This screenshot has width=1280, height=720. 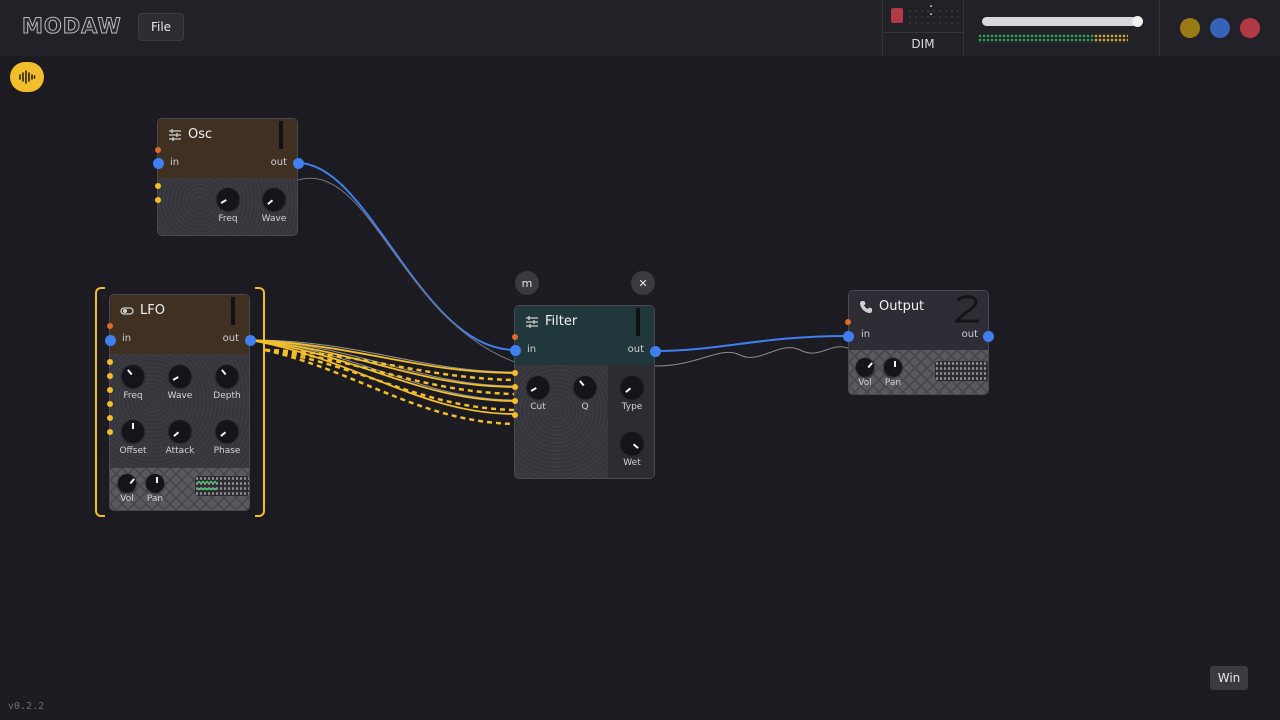 I want to click on master-volume-fill, so click(x=1060, y=21).